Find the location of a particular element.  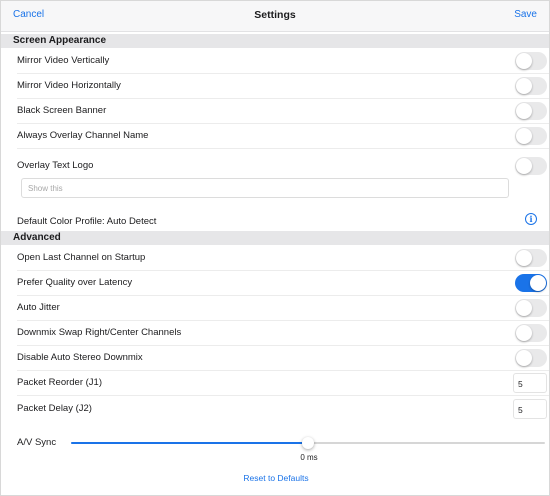

reset-to-defaults-button: Reset to Defaults is located at coordinates (275, 478).